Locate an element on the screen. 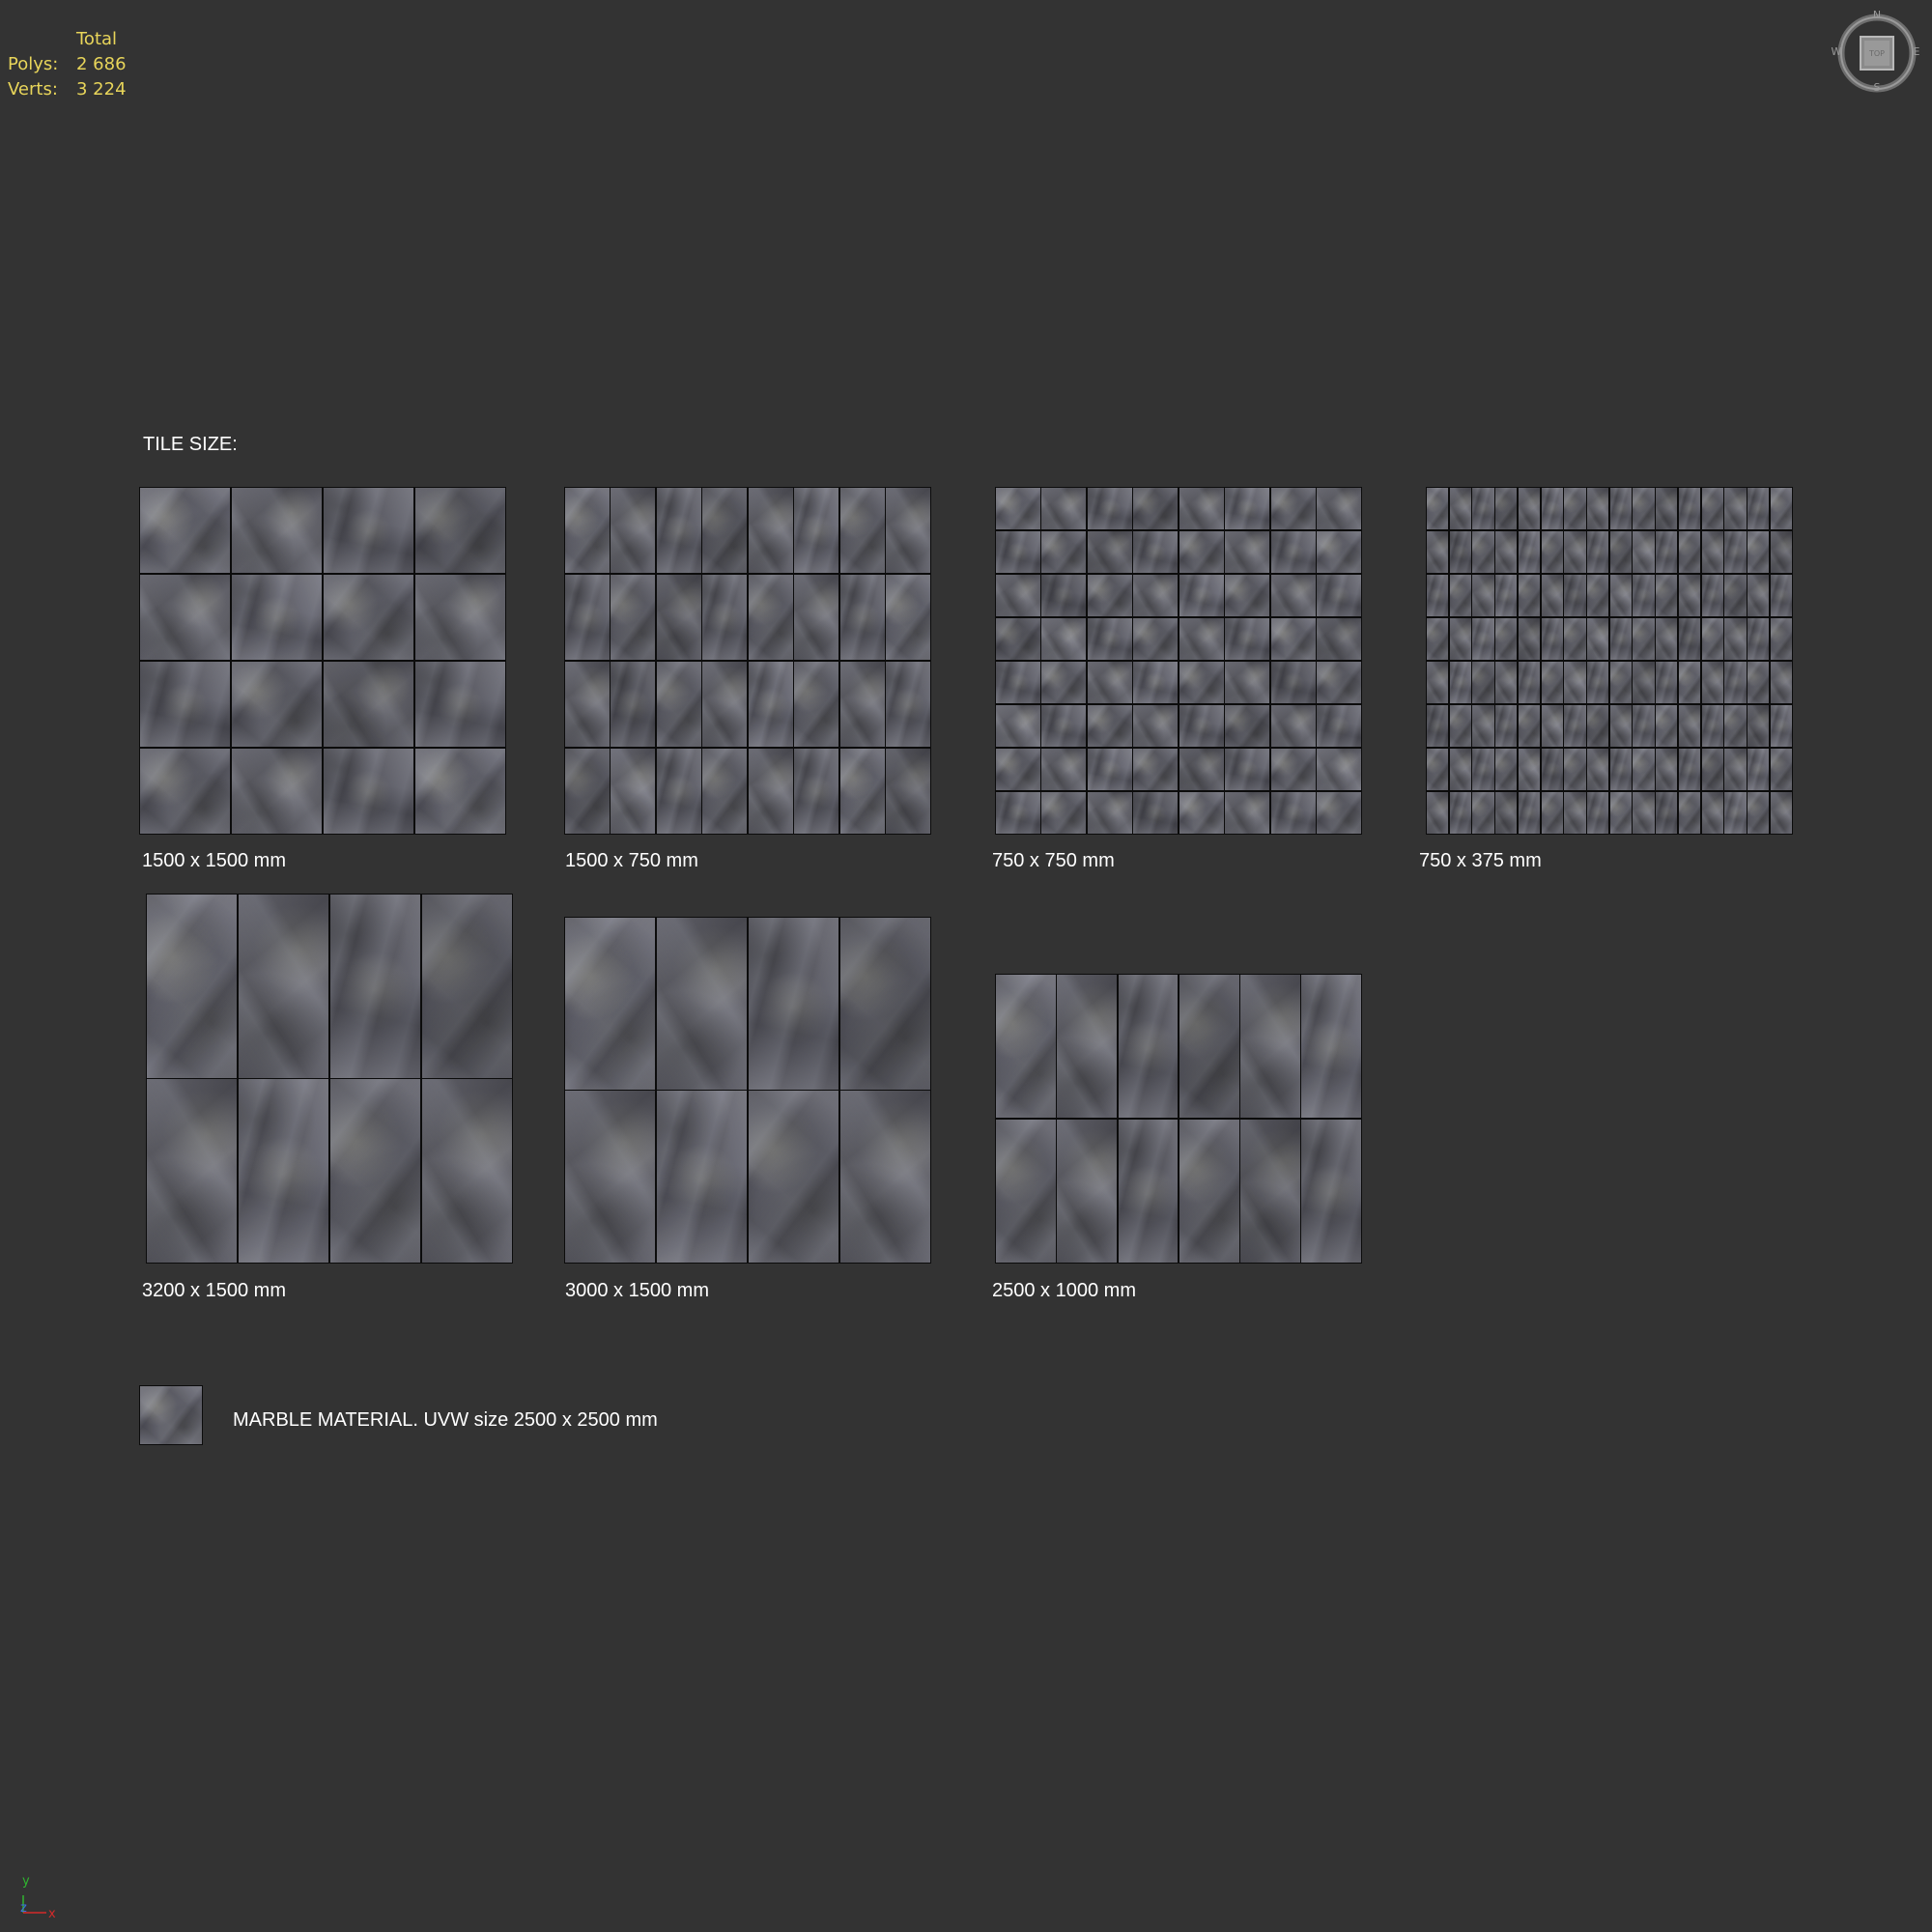 The height and width of the screenshot is (1932, 1932). tile-sample-3200x1500 is located at coordinates (329, 1079).